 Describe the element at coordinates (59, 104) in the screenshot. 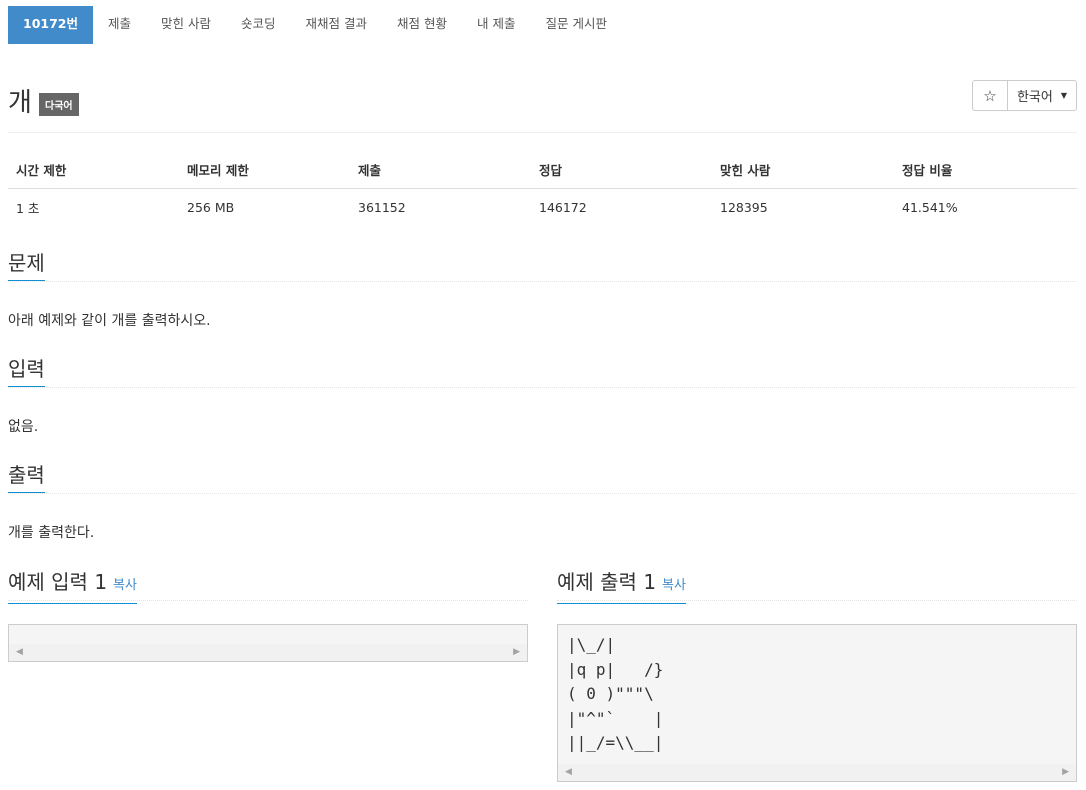

I see `multilang-badge: 다국어` at that location.